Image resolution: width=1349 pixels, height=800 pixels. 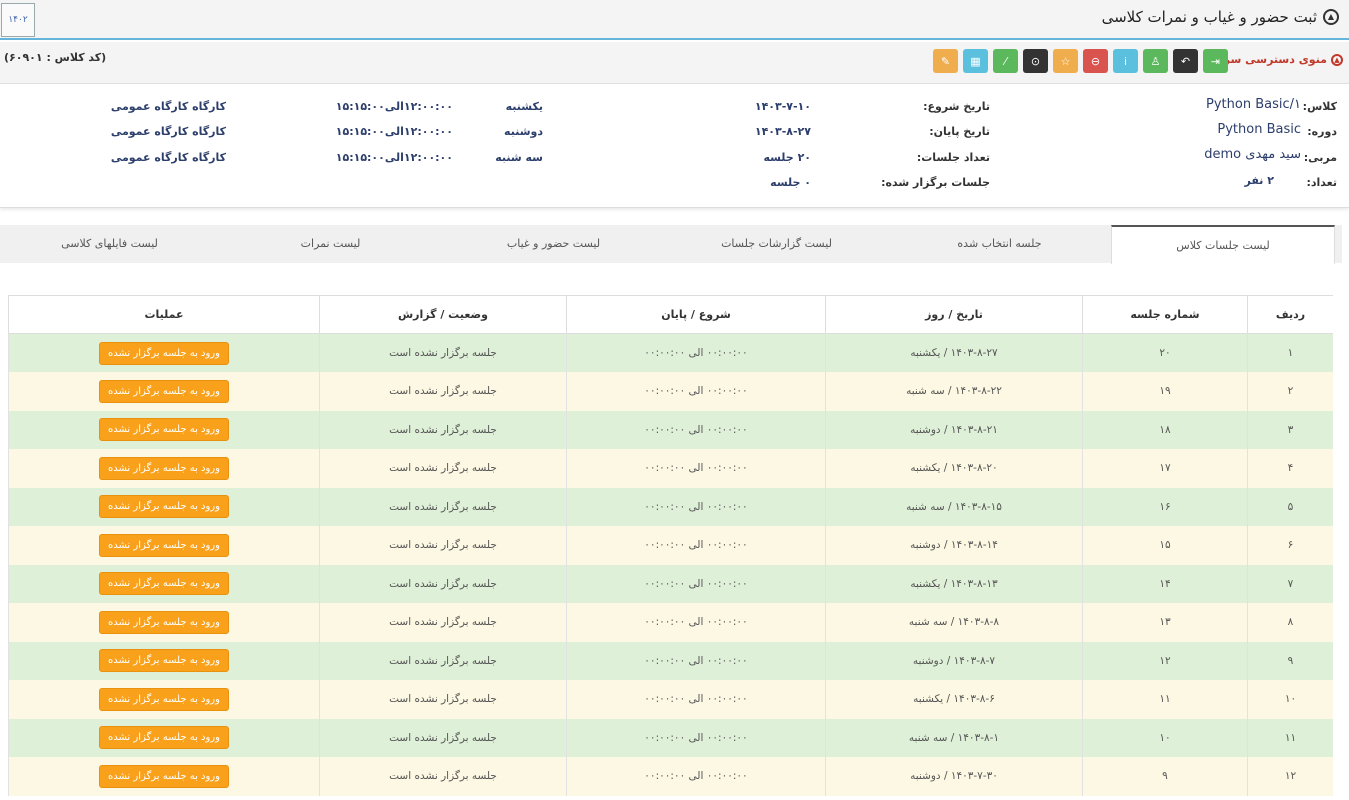 I want to click on page-title-wrap: ▲ ثبت حضور و غیاب و نمرات کلاسی, so click(x=1220, y=17).